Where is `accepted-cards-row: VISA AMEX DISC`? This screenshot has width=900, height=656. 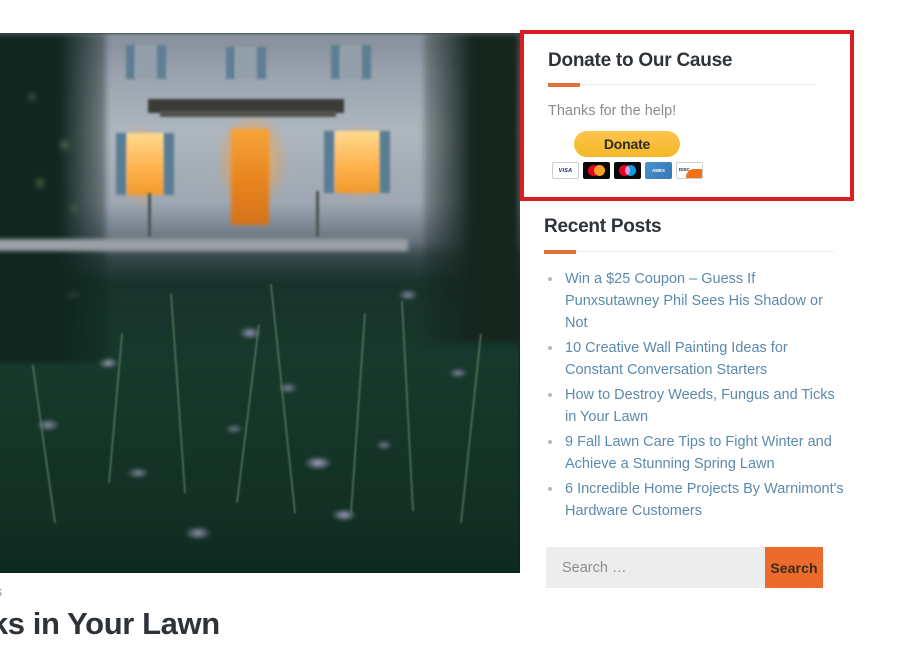 accepted-cards-row: VISA AMEX DISC is located at coordinates (690, 170).